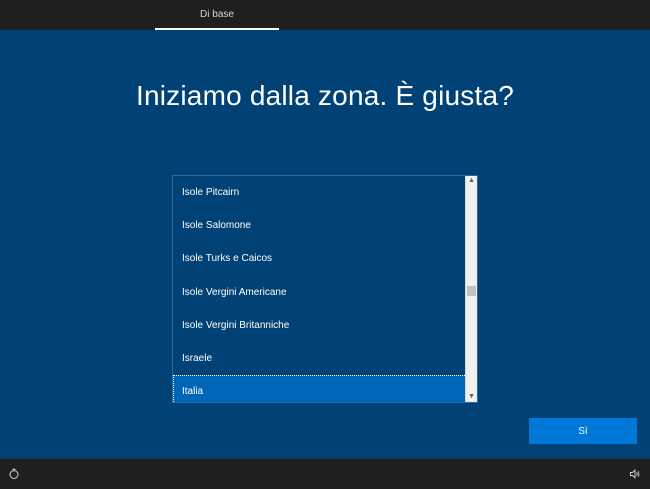  I want to click on scroll-thumb, so click(471, 291).